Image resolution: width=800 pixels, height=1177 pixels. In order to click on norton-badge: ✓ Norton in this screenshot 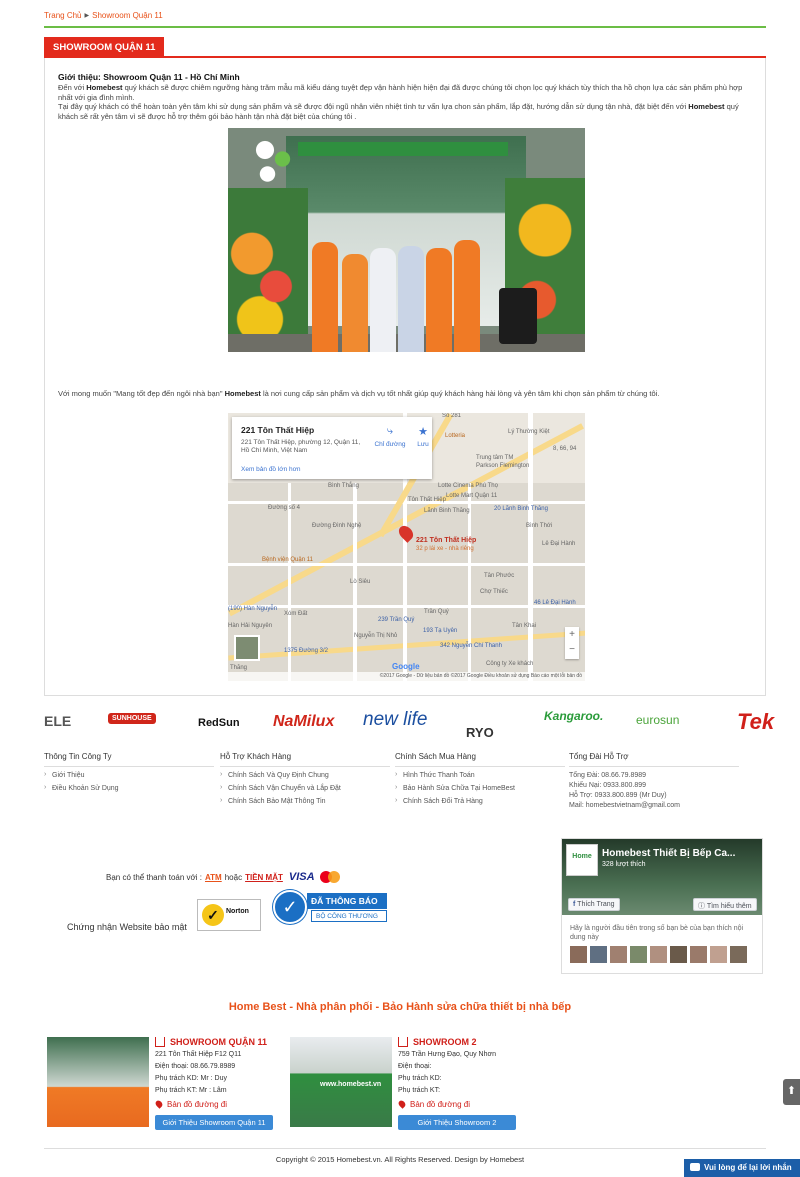, I will do `click(229, 915)`.